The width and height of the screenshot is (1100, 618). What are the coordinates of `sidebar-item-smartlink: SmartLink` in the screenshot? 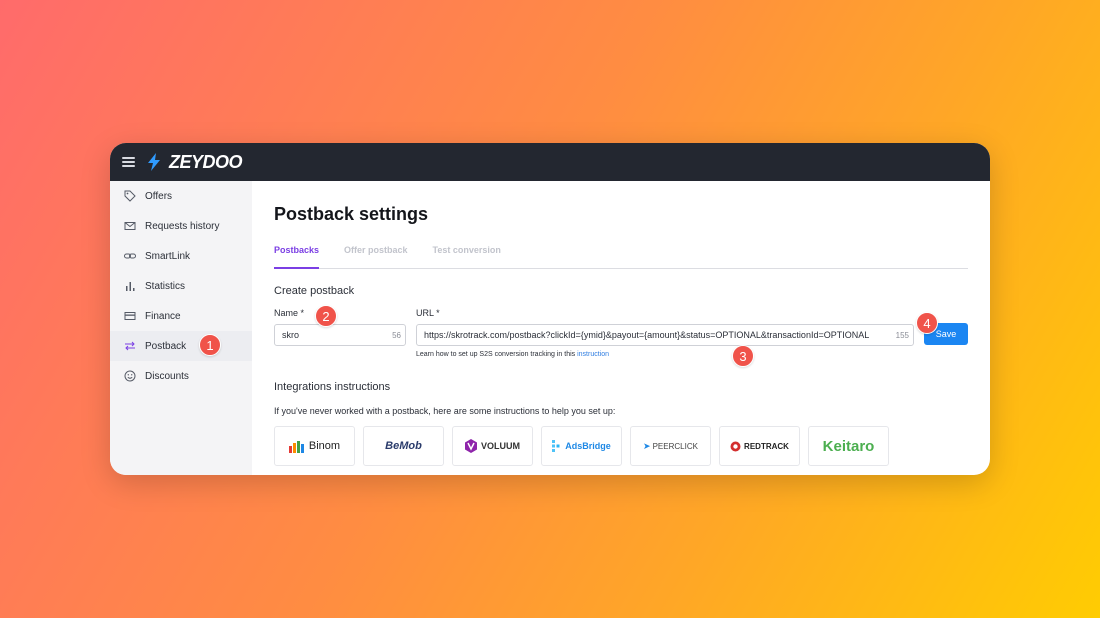 It's located at (181, 256).